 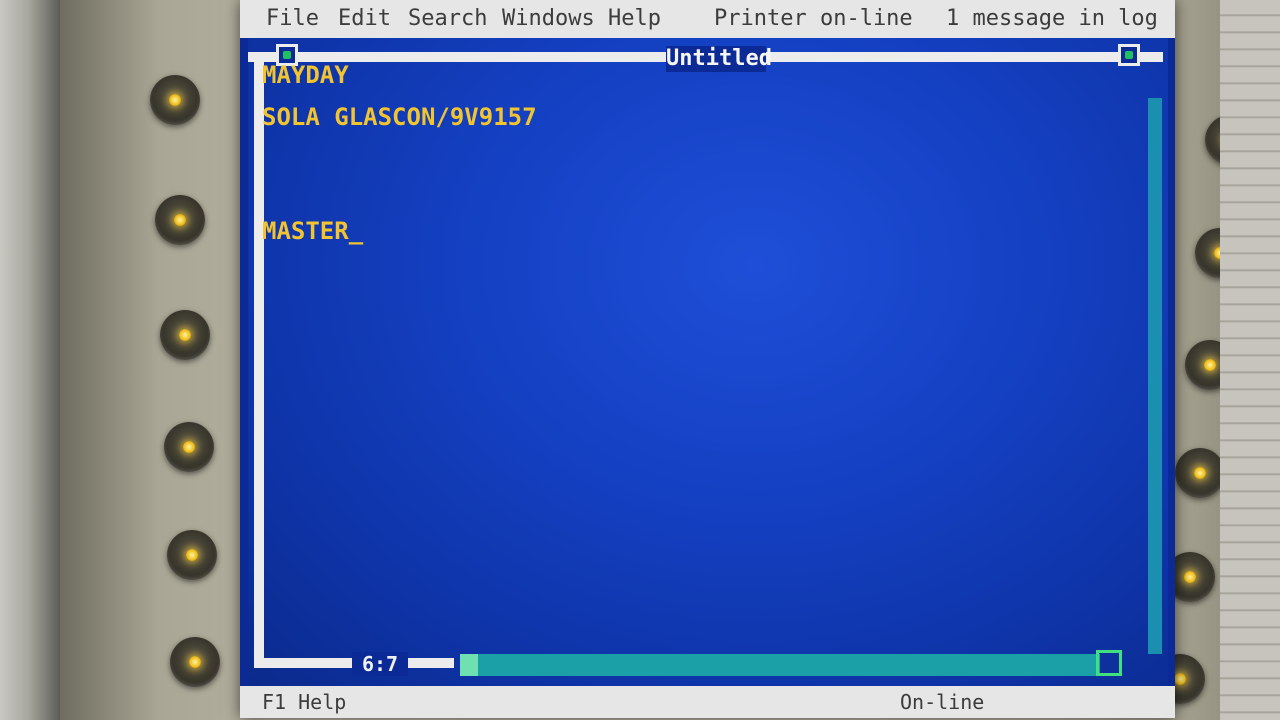 I want to click on status-bar: F1 Help On-line, so click(x=707, y=702).